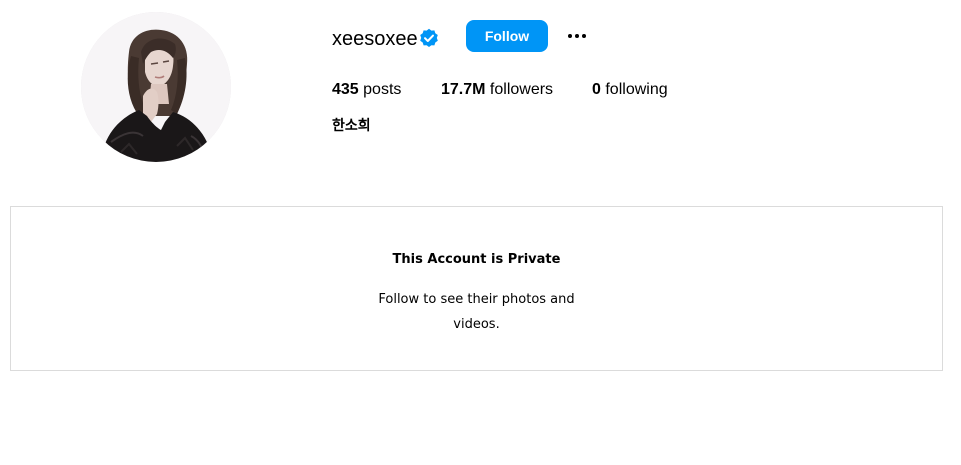 This screenshot has height=465, width=961. I want to click on profile-full-name: 한소희, so click(351, 126).